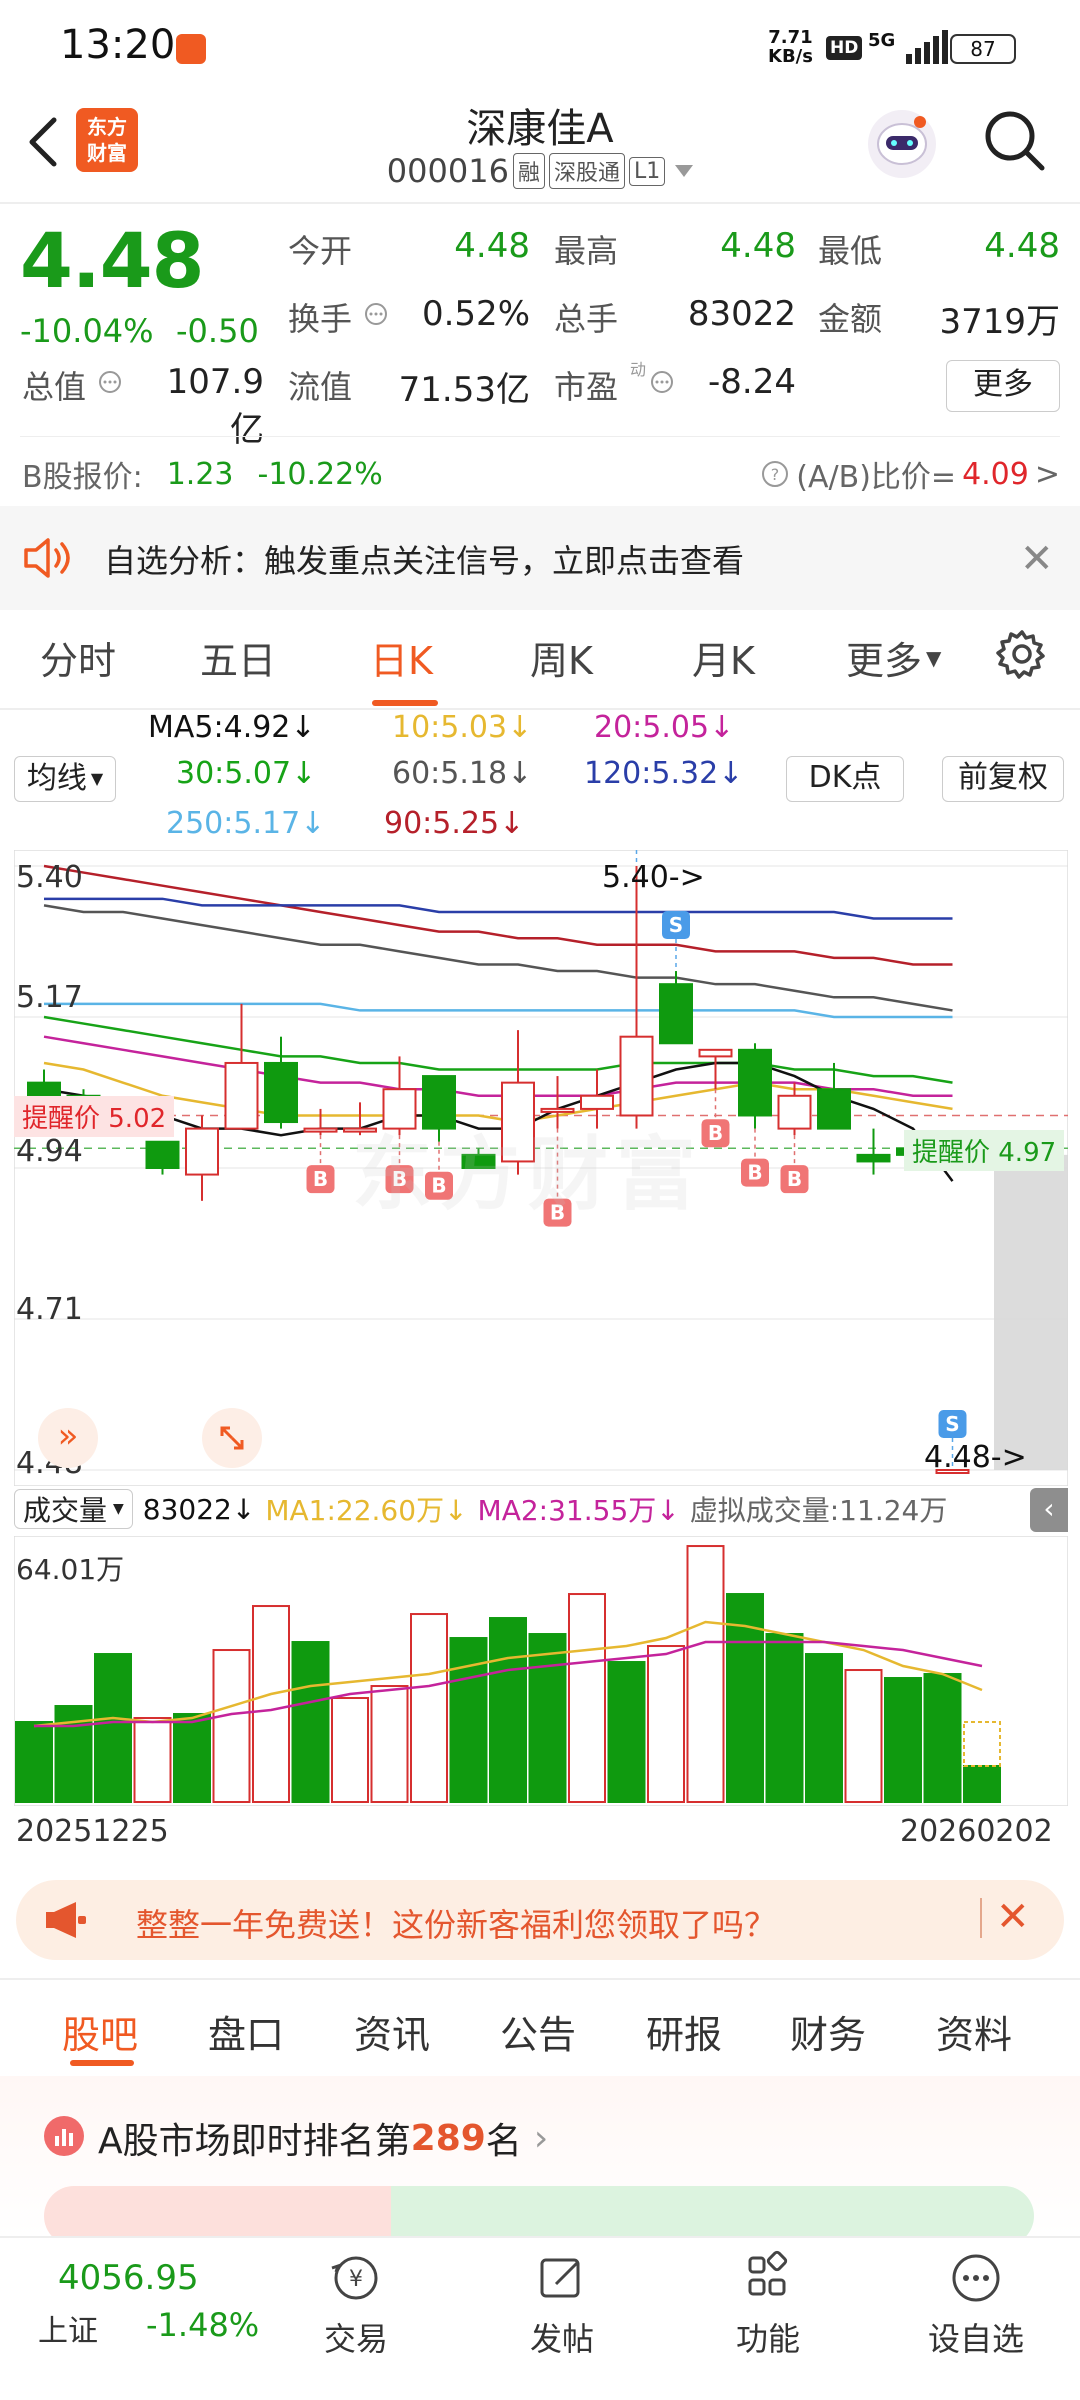 This screenshot has height=2400, width=1080. Describe the element at coordinates (215, 406) in the screenshot. I see `value-market-cap: 107.9亿` at that location.